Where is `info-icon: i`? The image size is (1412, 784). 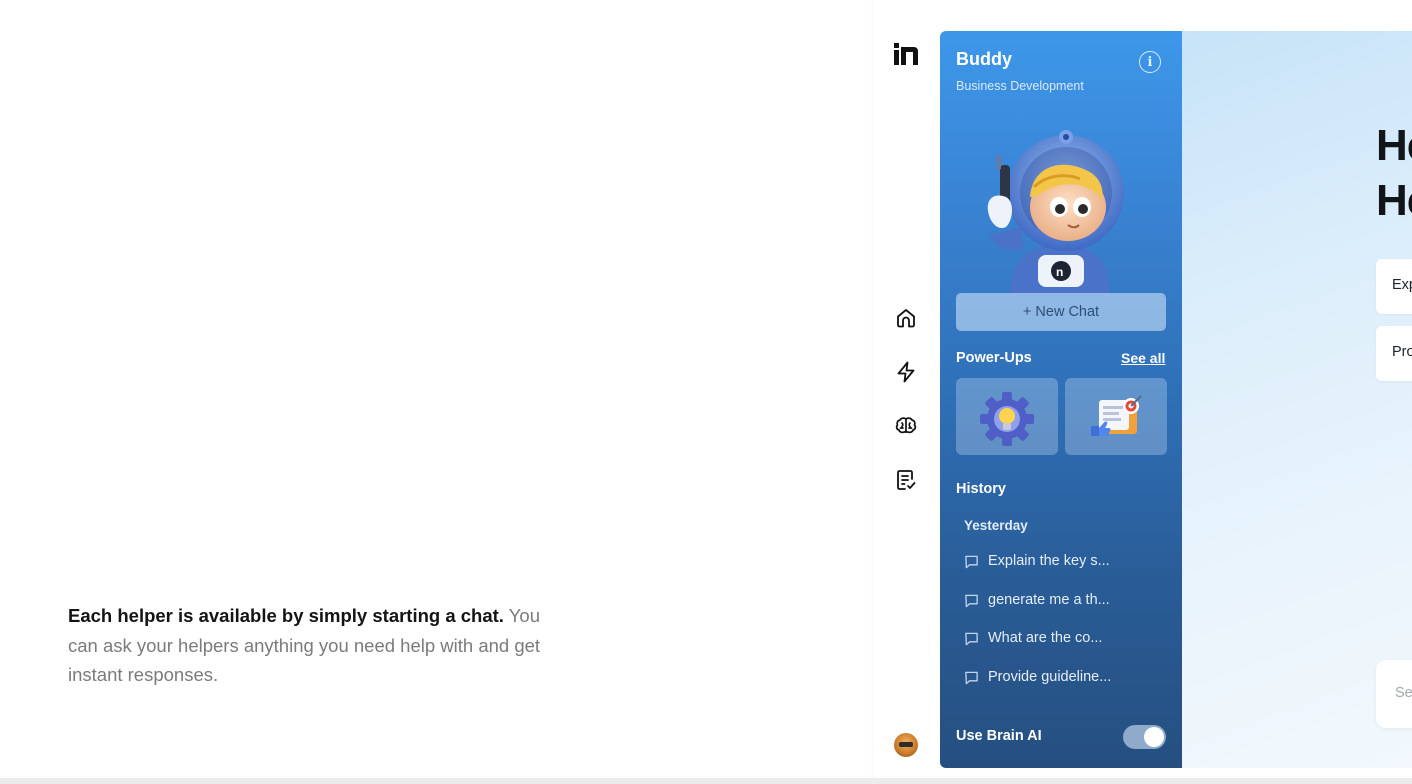 info-icon: i is located at coordinates (1150, 62).